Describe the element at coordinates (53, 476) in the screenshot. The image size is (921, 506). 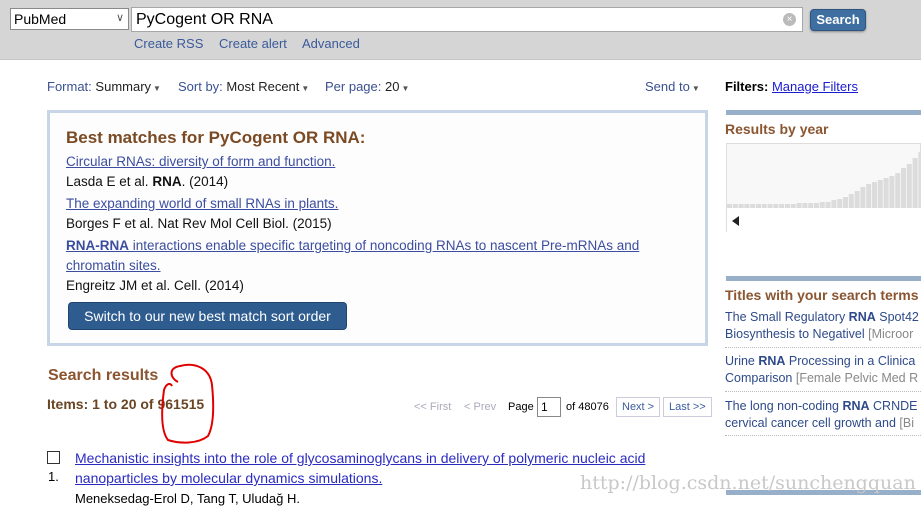
I see `result-number: 1.` at that location.